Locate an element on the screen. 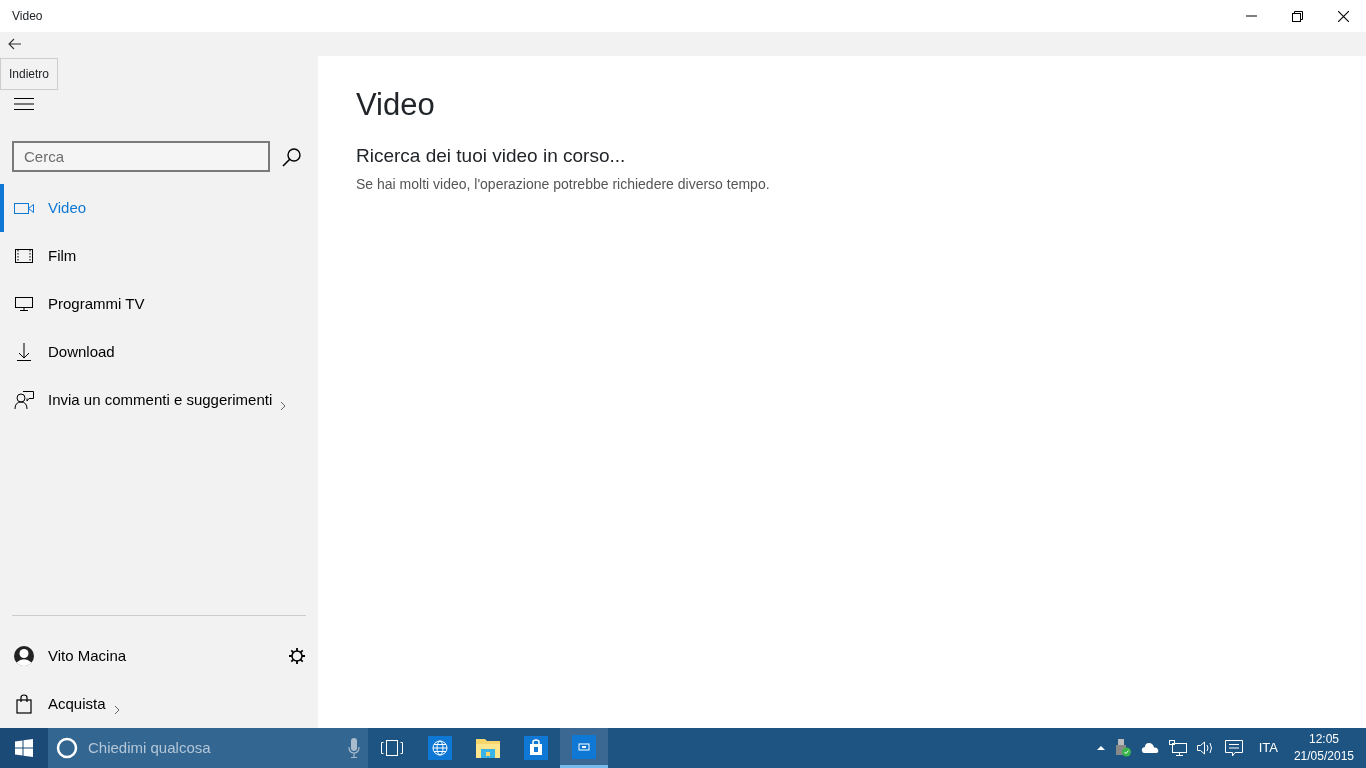  search-icon is located at coordinates (292, 156).